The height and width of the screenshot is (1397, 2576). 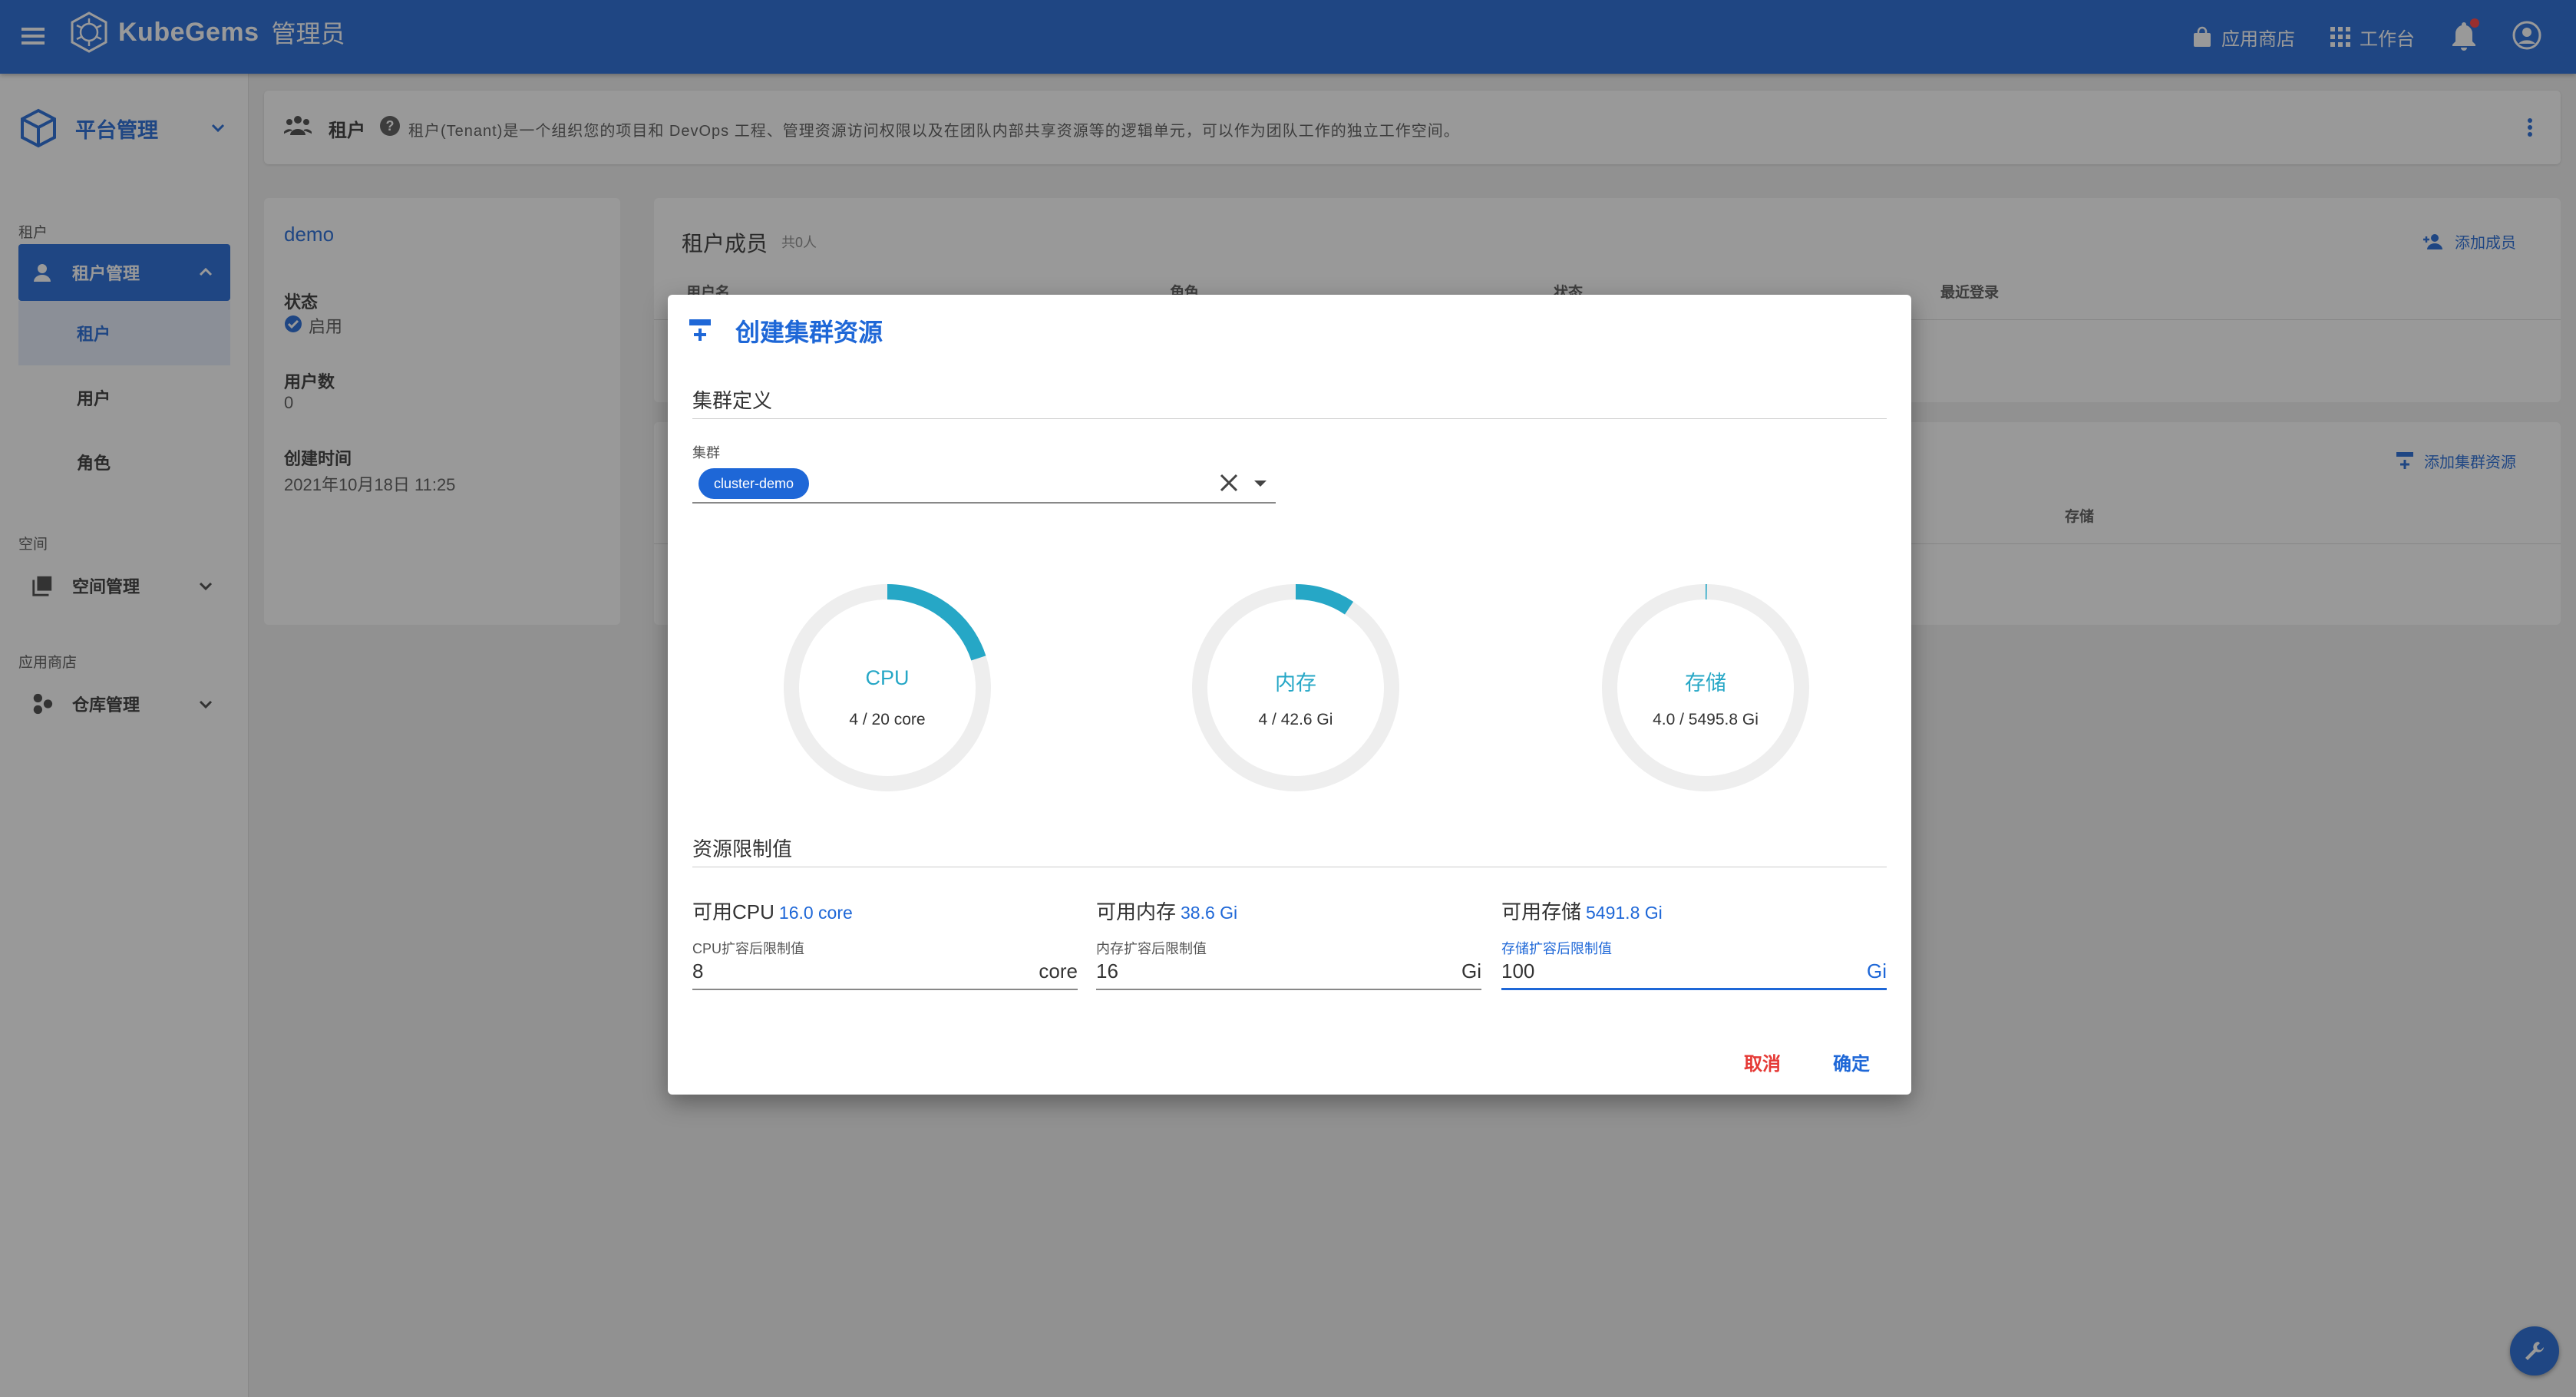 What do you see at coordinates (887, 720) in the screenshot?
I see `gauge-value: 4 / 20 core` at bounding box center [887, 720].